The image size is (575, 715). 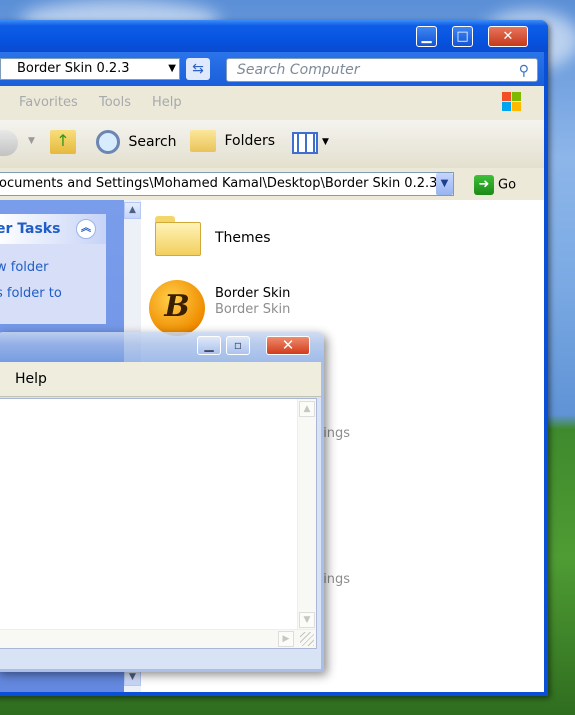 I want to click on views-button: ▼, so click(x=314, y=143).